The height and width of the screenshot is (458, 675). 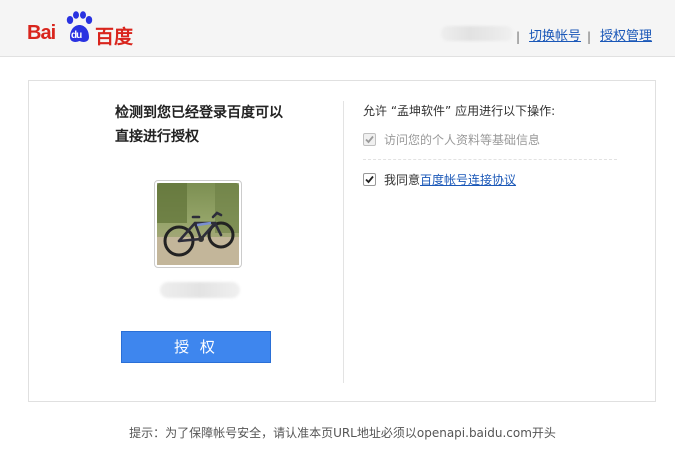 I want to click on agreement-checkbox, so click(x=369, y=179).